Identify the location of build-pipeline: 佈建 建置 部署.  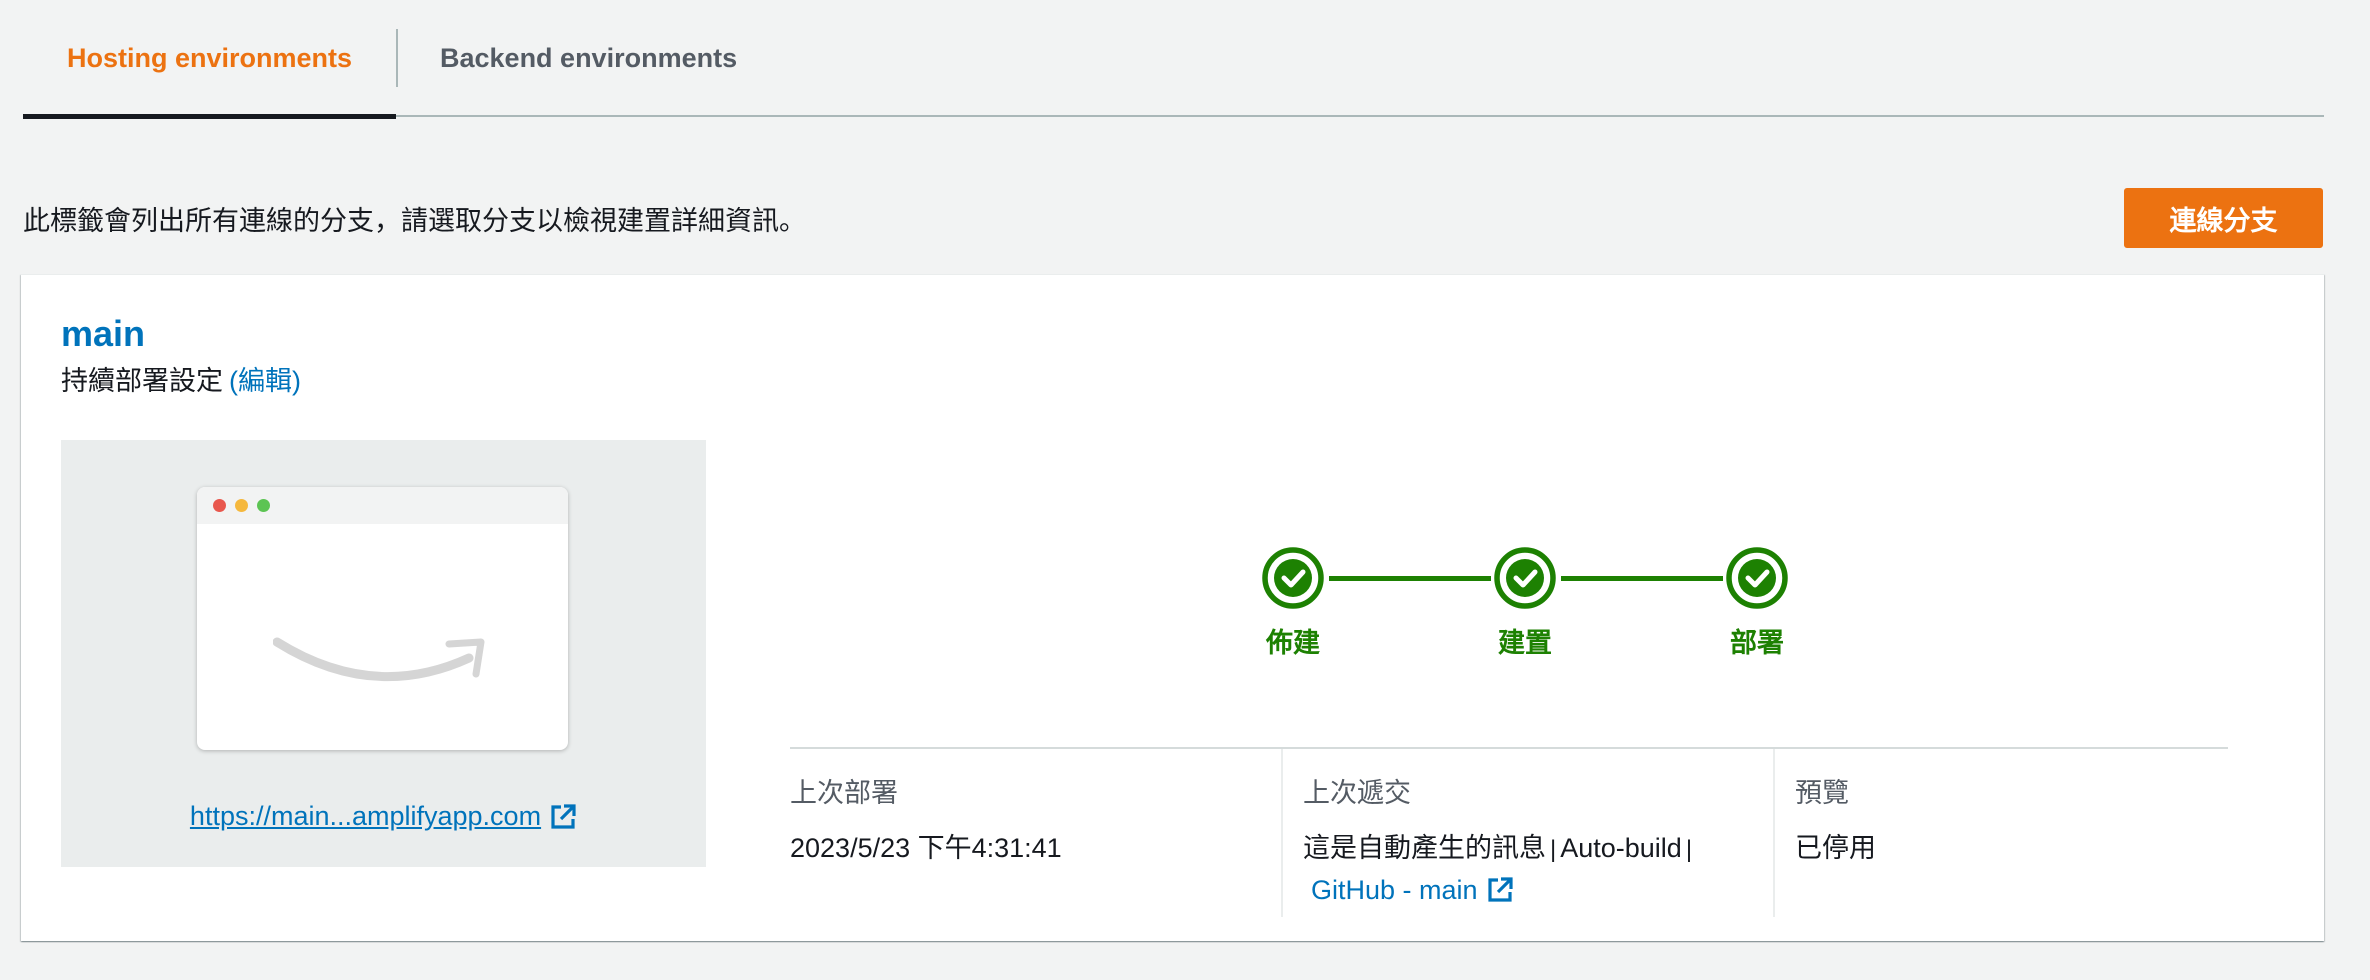
(1523, 605).